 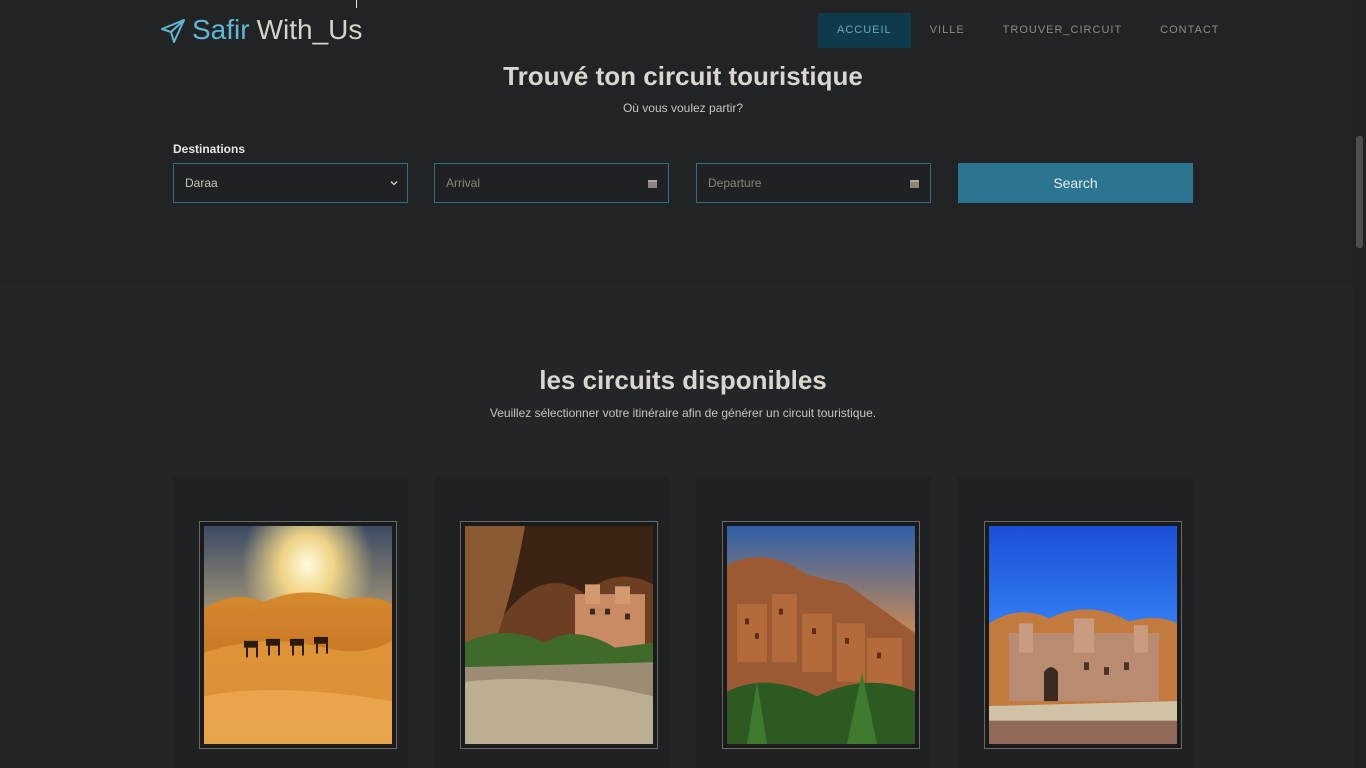 I want to click on kasbah-sunset-image, so click(x=821, y=635).